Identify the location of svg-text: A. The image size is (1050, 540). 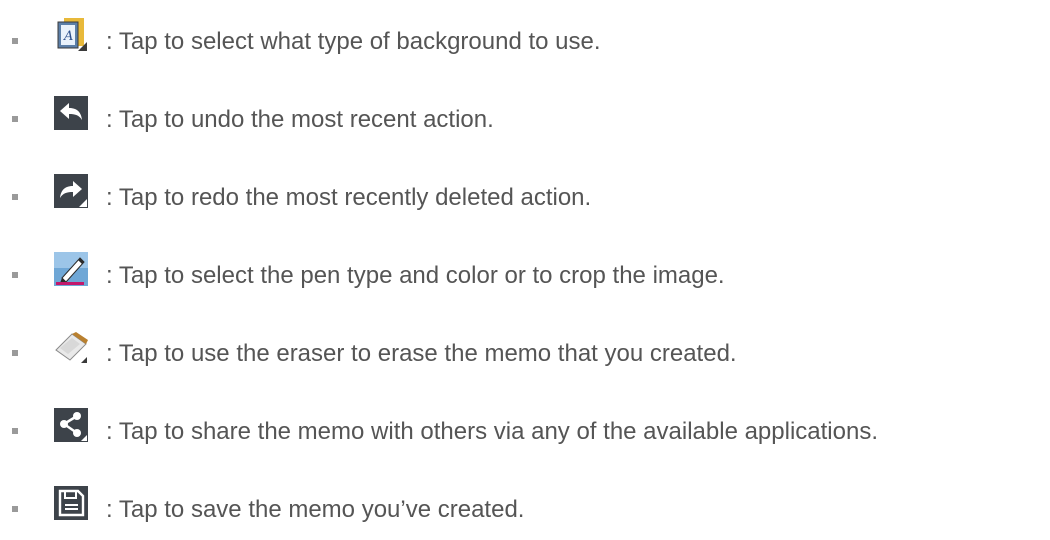
(68, 36).